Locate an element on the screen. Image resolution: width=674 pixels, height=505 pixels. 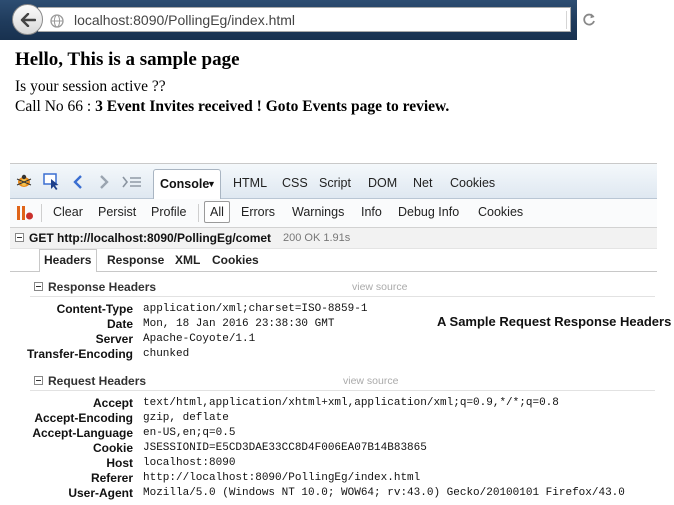
back-arrow-icon is located at coordinates (28, 19).